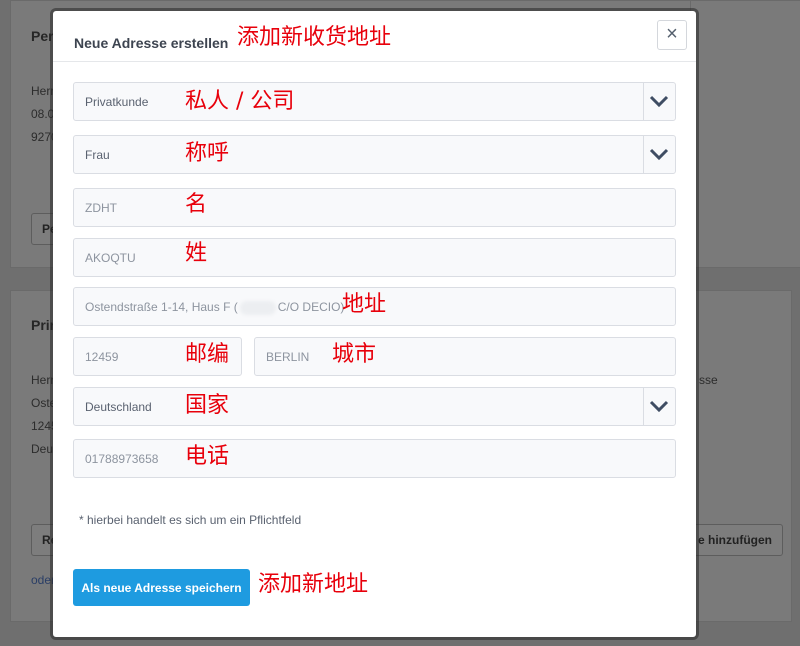 This screenshot has height=646, width=800. I want to click on phone-value: 01788973658, so click(122, 459).